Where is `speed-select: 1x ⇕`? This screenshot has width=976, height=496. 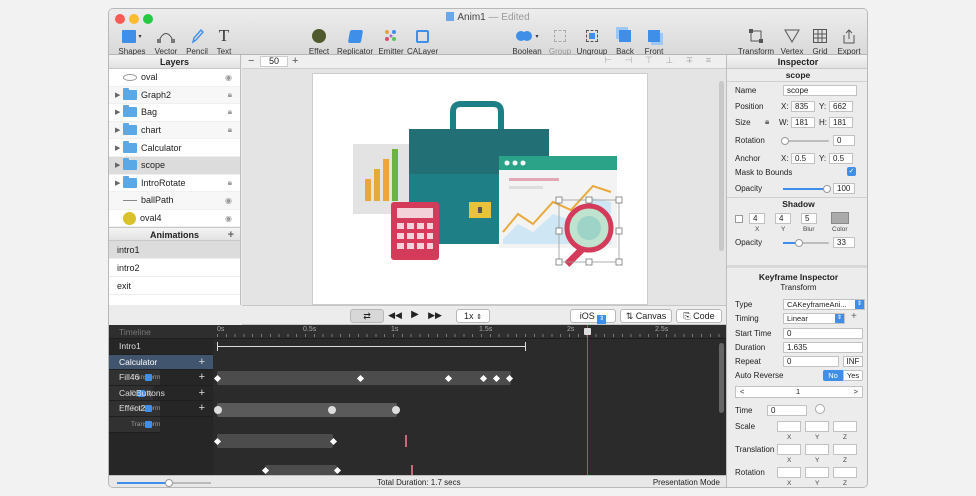
speed-select: 1x ⇕ is located at coordinates (473, 316).